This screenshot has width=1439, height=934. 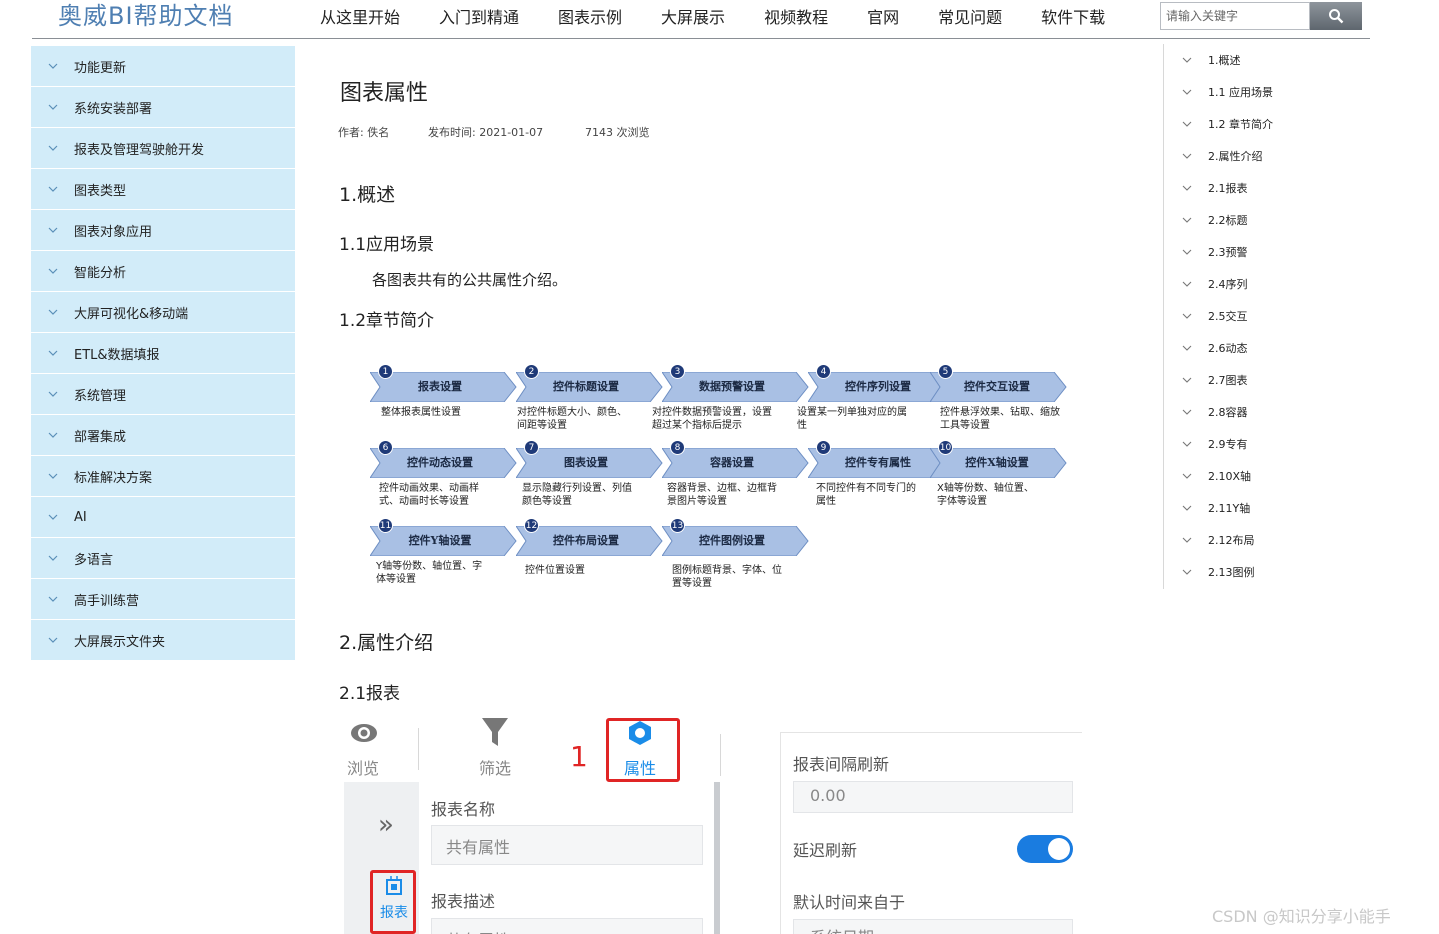 What do you see at coordinates (1263, 412) in the screenshot?
I see `toc-item: 2.8容器` at bounding box center [1263, 412].